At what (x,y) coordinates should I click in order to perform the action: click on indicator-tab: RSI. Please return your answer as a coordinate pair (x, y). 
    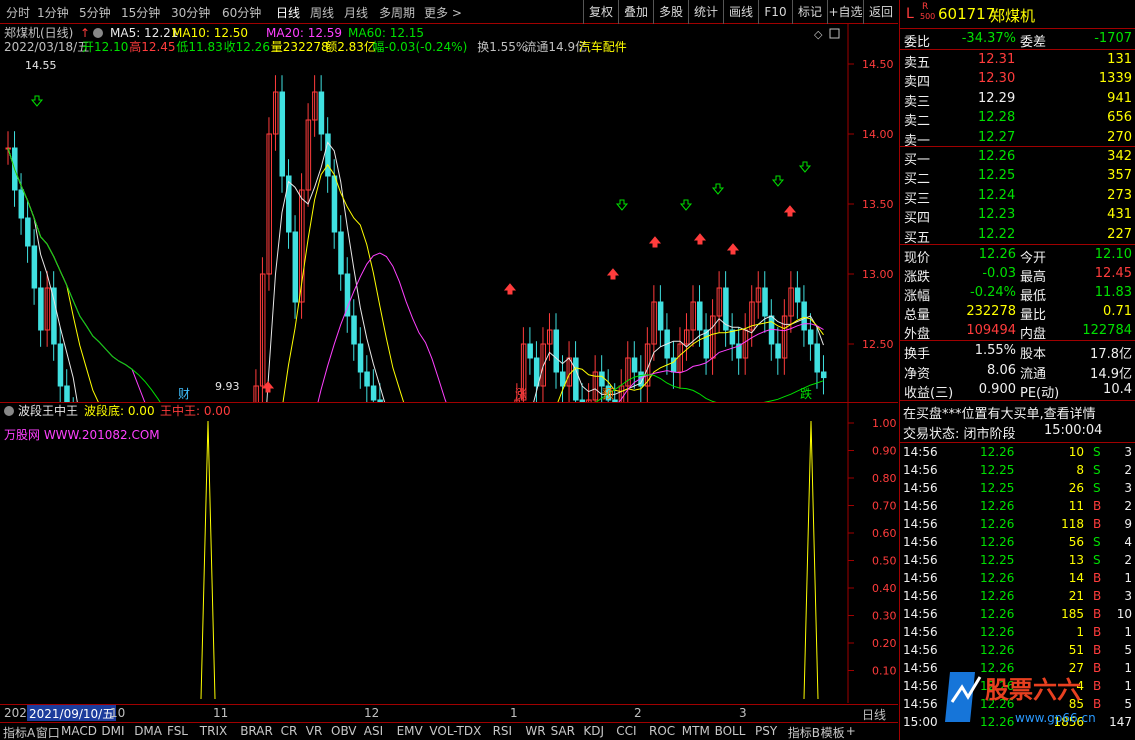
    Looking at the image, I should click on (503, 731).